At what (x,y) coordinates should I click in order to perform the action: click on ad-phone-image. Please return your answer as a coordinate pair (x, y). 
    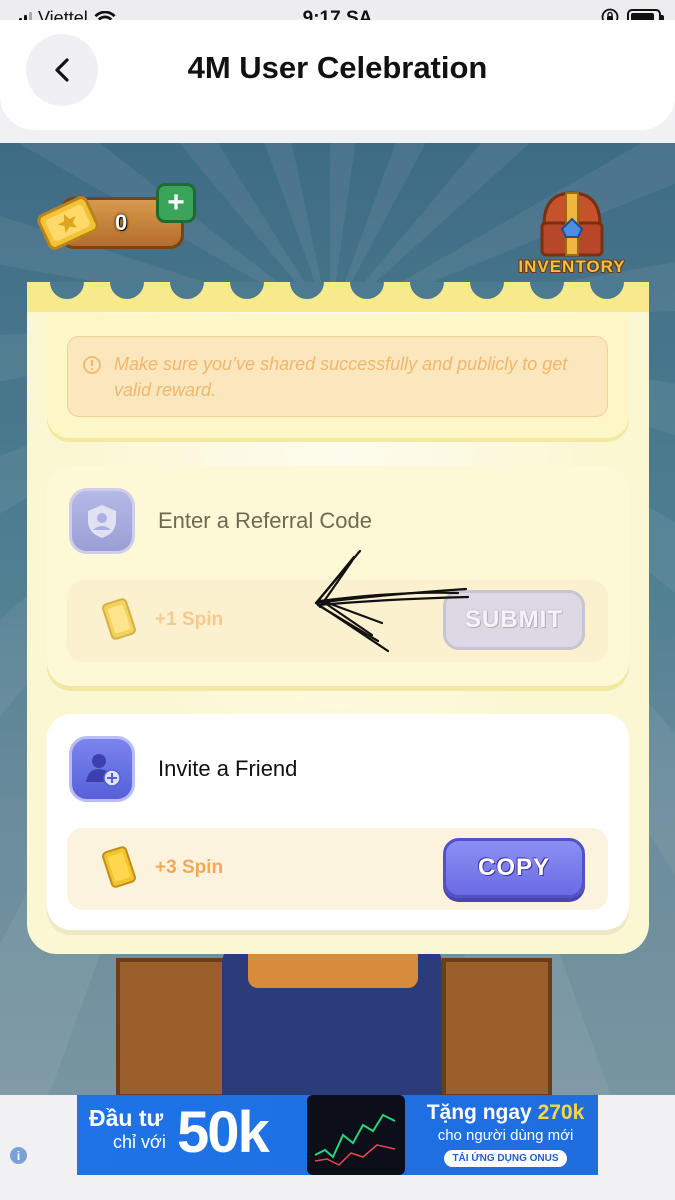
    Looking at the image, I should click on (356, 1135).